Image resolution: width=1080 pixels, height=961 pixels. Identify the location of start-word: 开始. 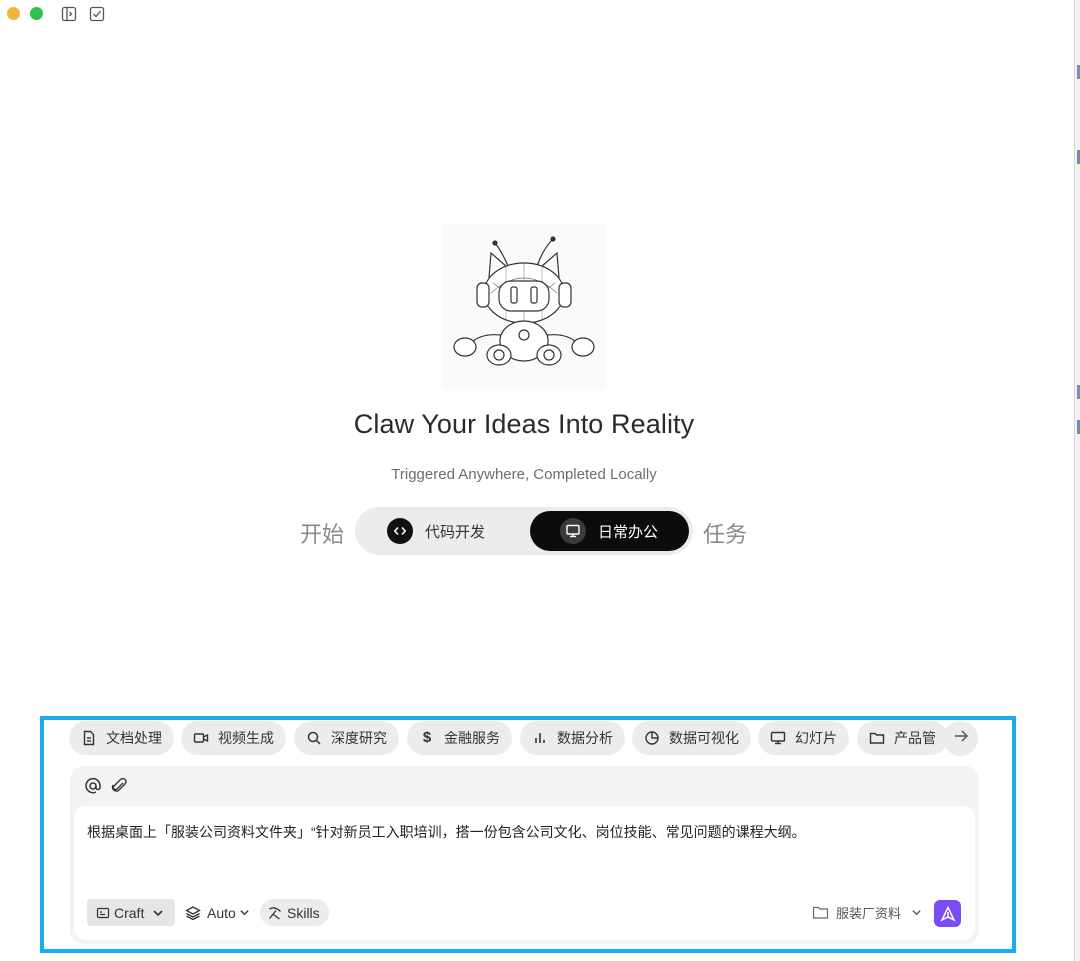
(322, 534).